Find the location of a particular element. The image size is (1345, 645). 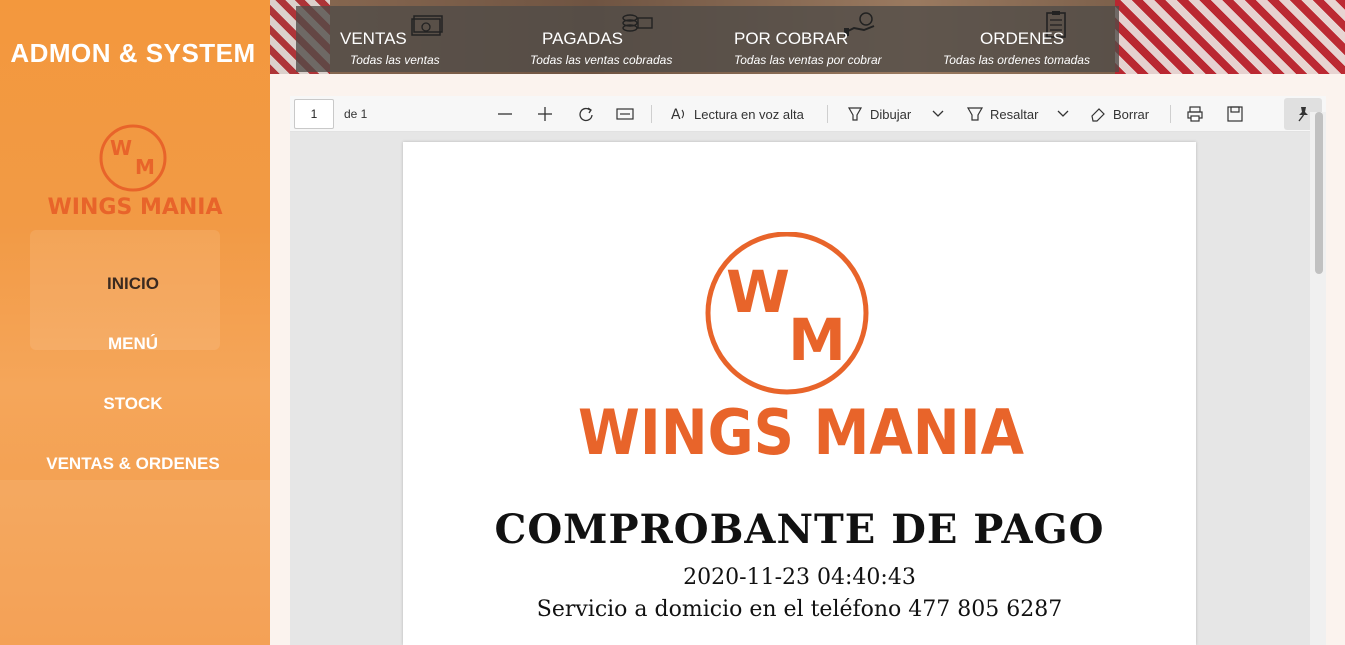

print-icon is located at coordinates (1195, 114).